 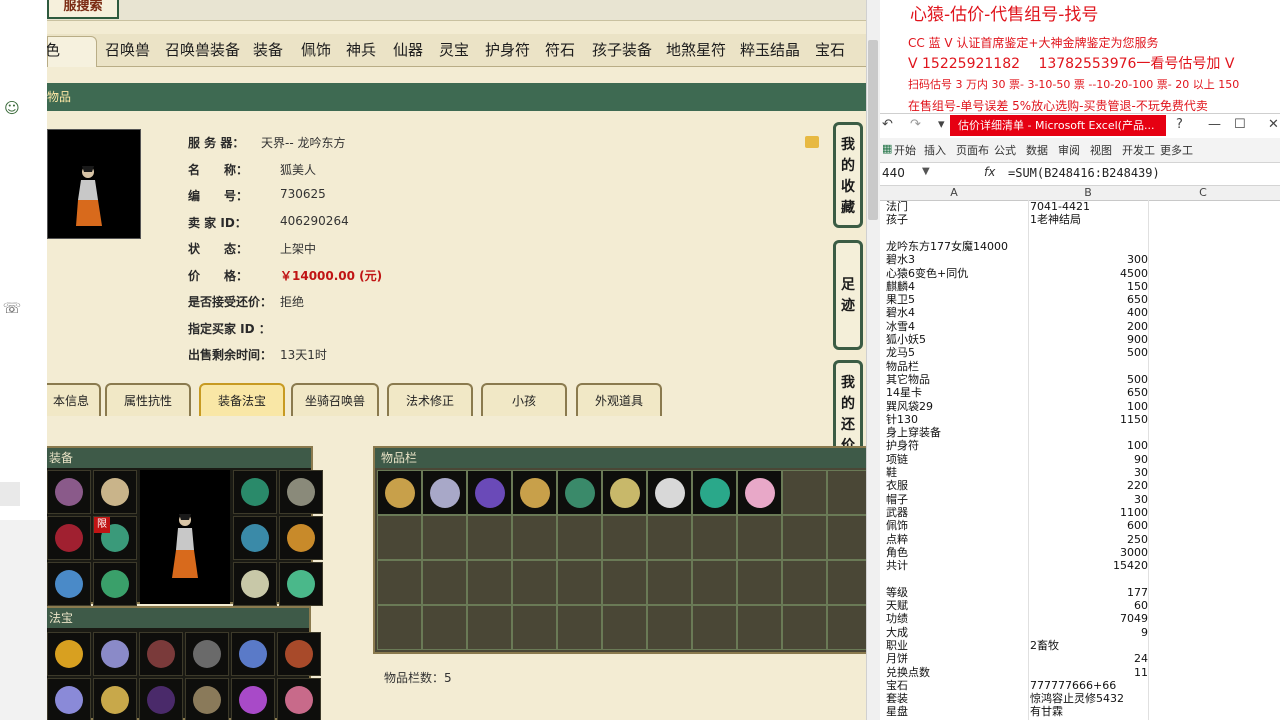 What do you see at coordinates (1089, 326) in the screenshot?
I see `cell-b: 200` at bounding box center [1089, 326].